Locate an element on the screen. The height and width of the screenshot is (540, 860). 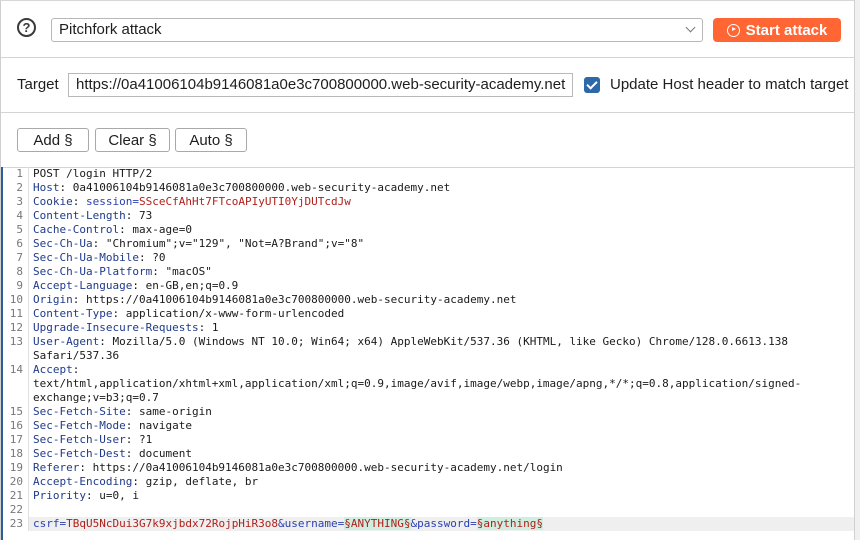
header-value: gzip, deflate, br is located at coordinates (198, 481).